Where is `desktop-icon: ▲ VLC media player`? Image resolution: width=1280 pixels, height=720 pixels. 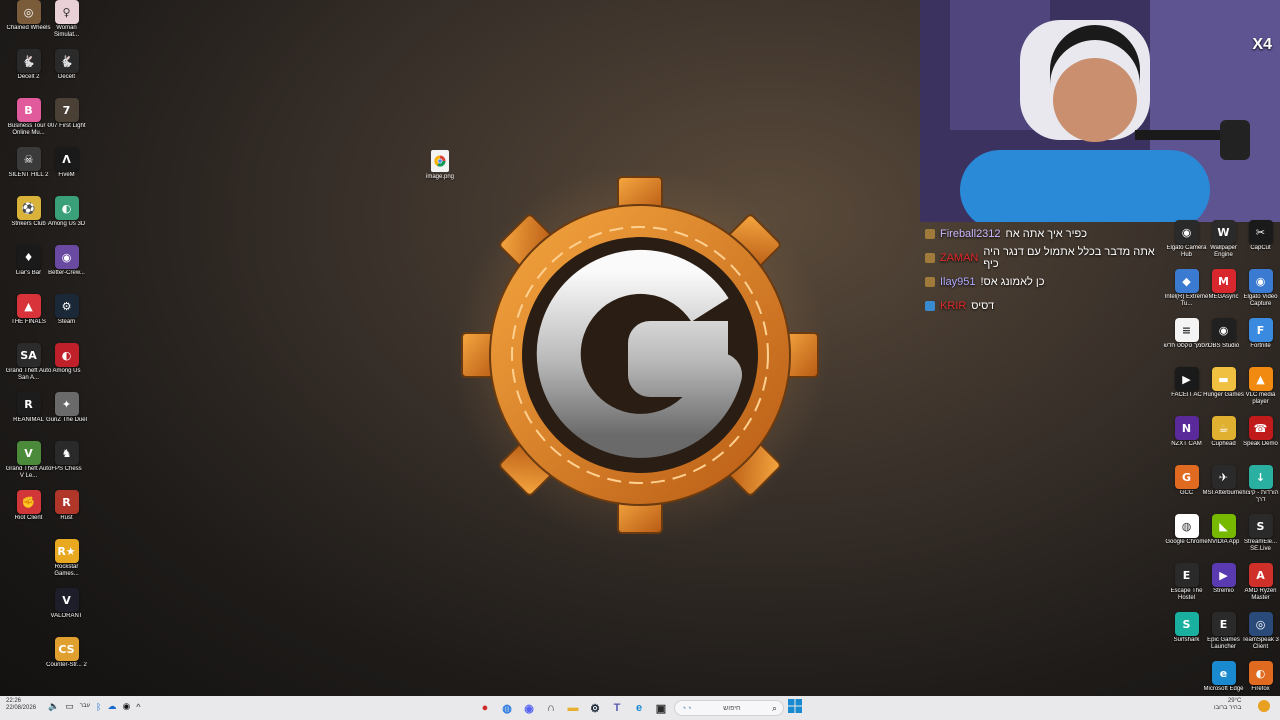
desktop-icon: ▲ VLC media player is located at coordinates (1260, 391).